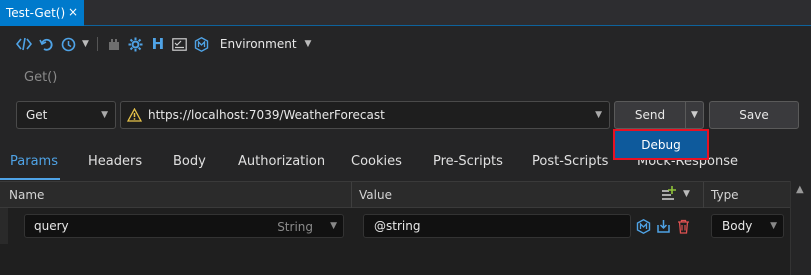 This screenshot has height=275, width=811. What do you see at coordinates (66, 115) in the screenshot?
I see `method-select: Get ▼` at bounding box center [66, 115].